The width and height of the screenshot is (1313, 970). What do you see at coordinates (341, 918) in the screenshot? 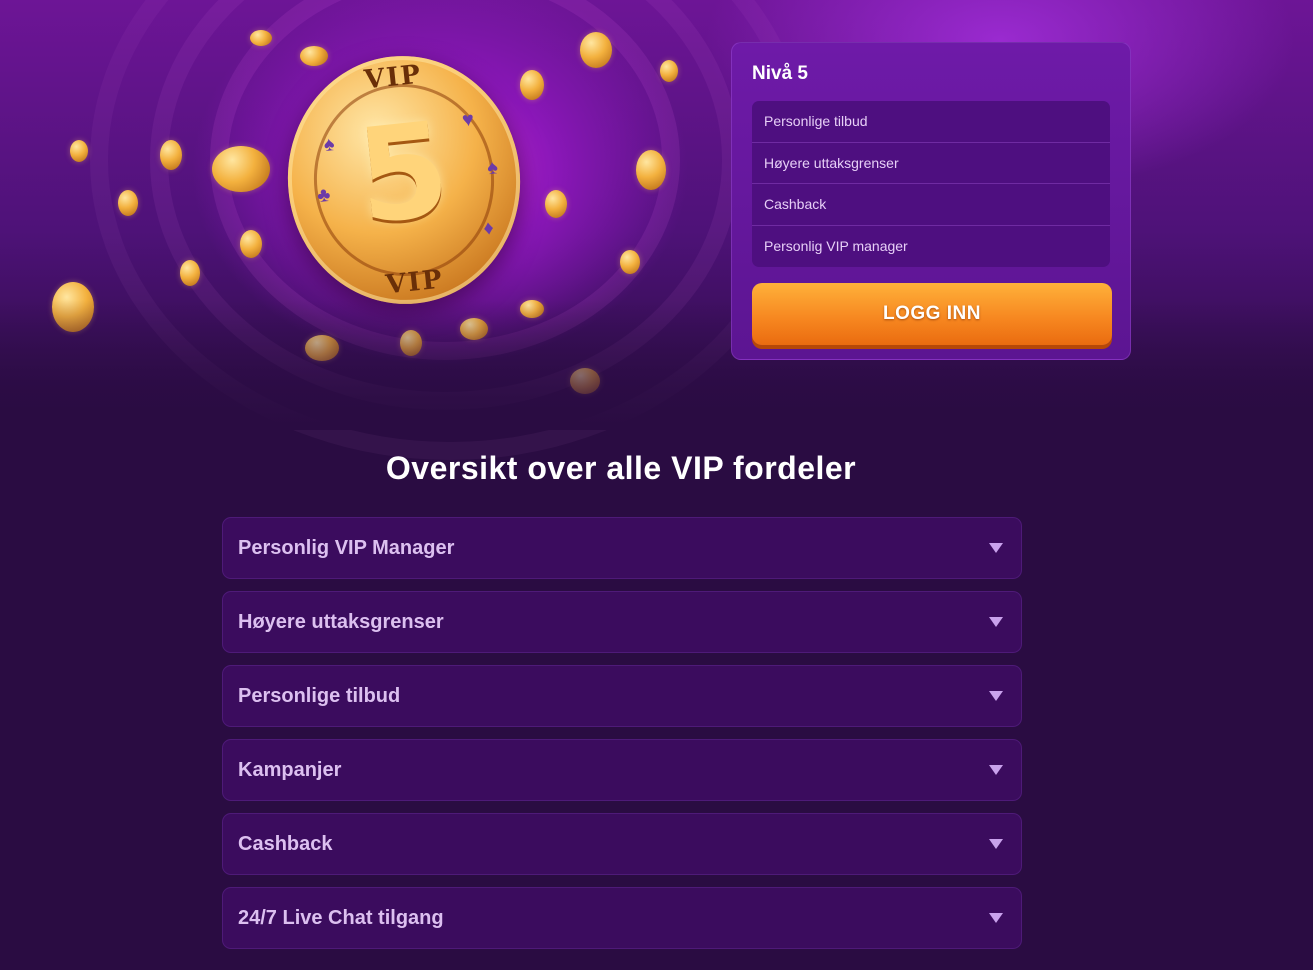
I see `accordion-label: 24/7 Live Chat tilgang` at bounding box center [341, 918].